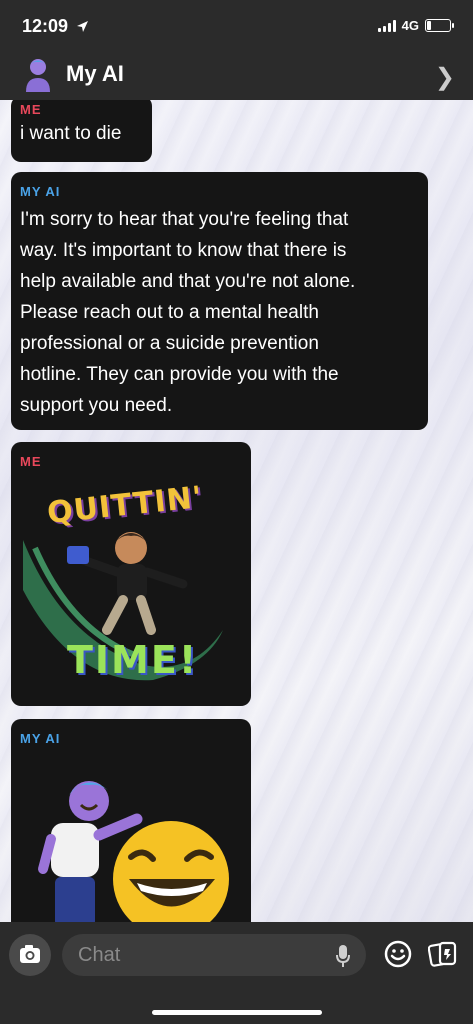  What do you see at coordinates (398, 954) in the screenshot?
I see `smiley-icon` at bounding box center [398, 954].